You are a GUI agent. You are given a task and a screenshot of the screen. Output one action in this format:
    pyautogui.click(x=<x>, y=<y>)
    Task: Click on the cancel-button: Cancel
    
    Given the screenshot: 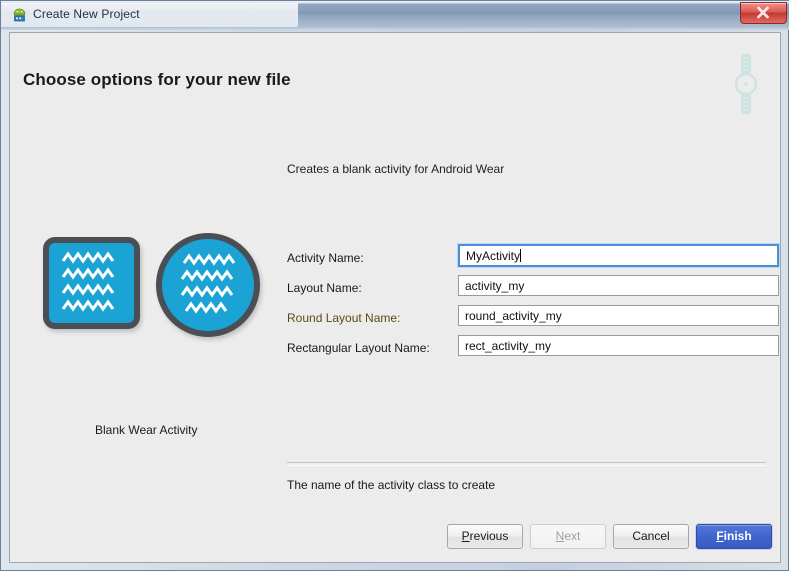 What is the action you would take?
    pyautogui.click(x=651, y=536)
    